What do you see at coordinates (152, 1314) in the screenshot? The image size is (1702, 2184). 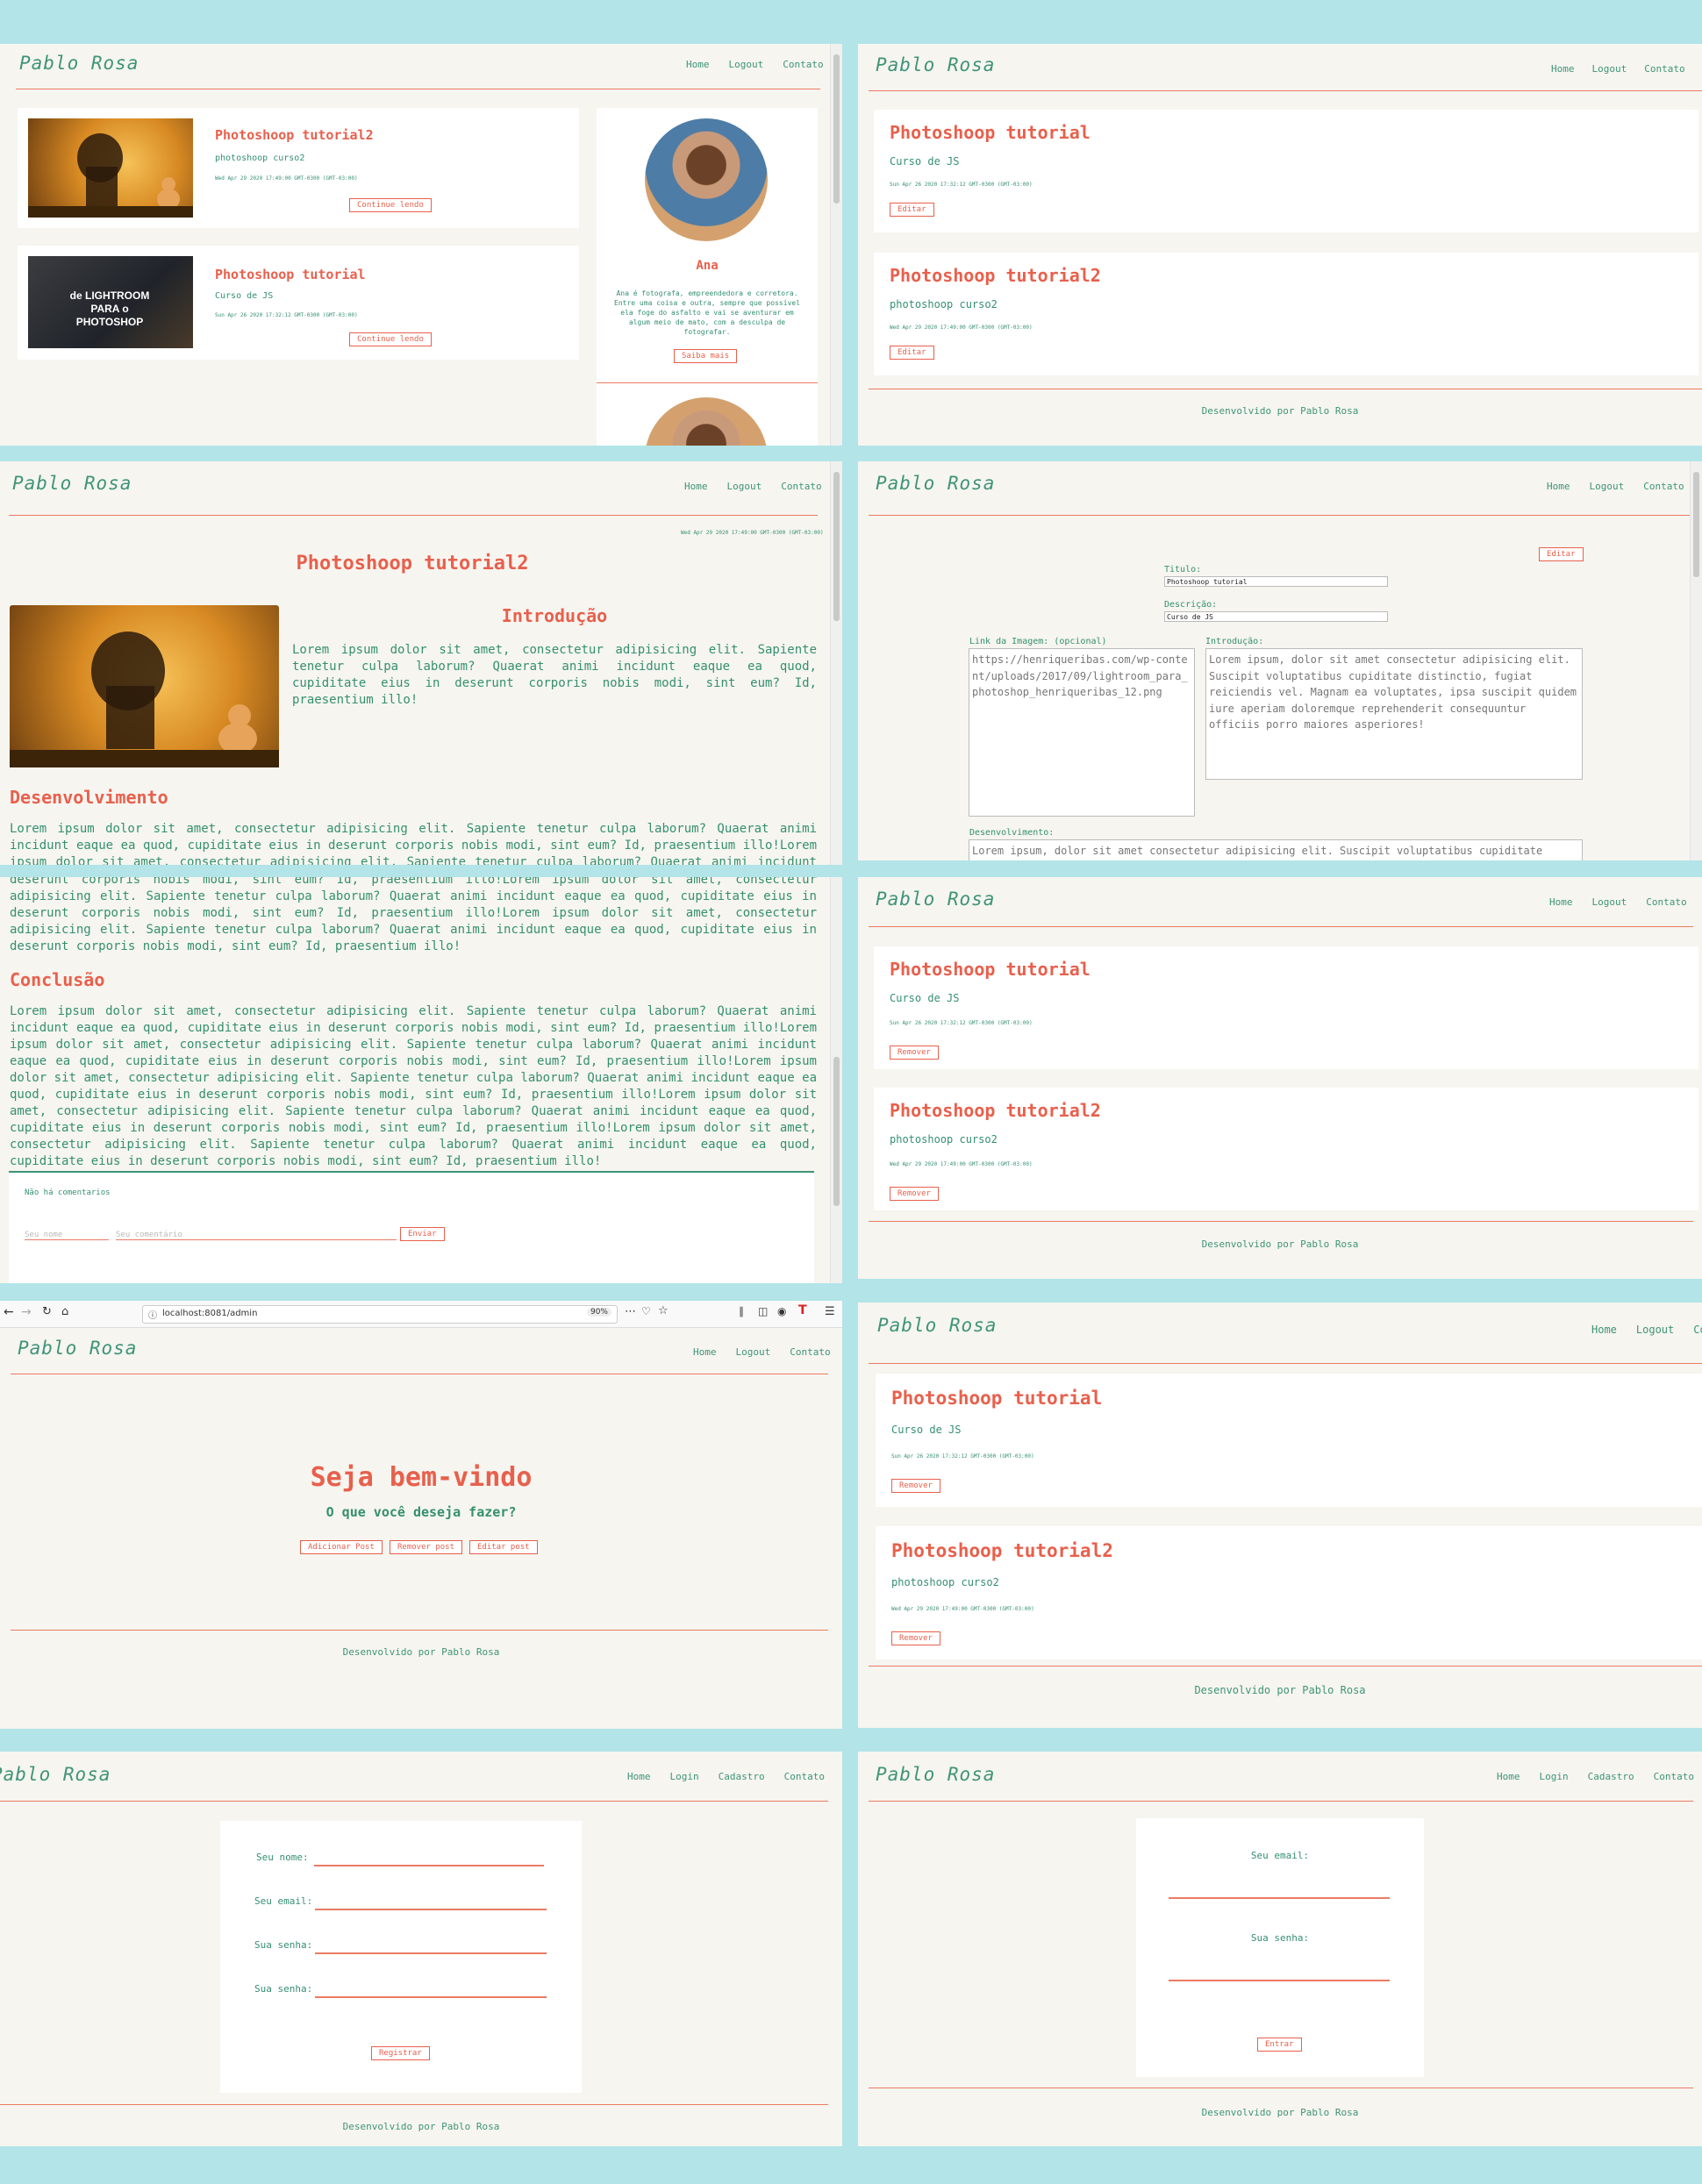 I see `info-icon: ⓘ` at bounding box center [152, 1314].